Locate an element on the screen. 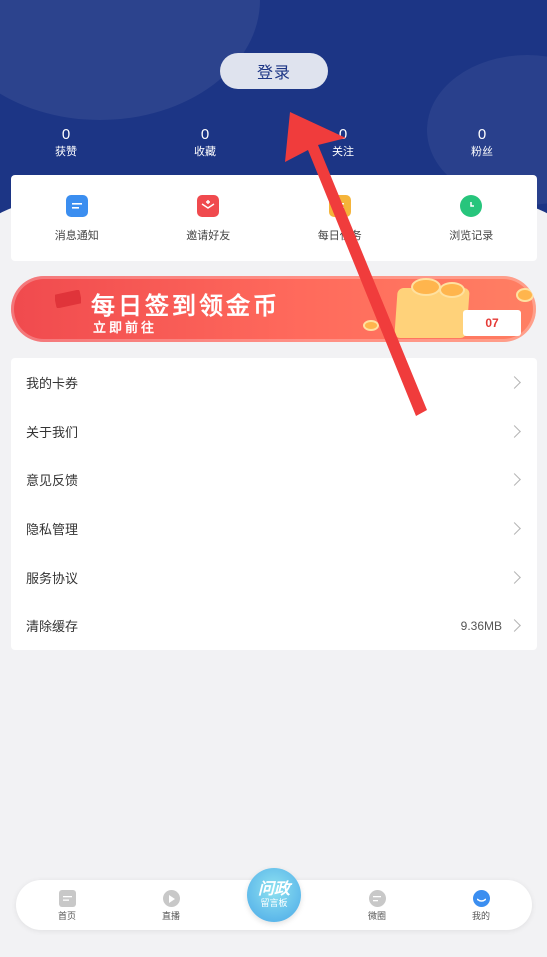 This screenshot has width=547, height=957. quick-action-label: 浏览记录 is located at coordinates (471, 236).